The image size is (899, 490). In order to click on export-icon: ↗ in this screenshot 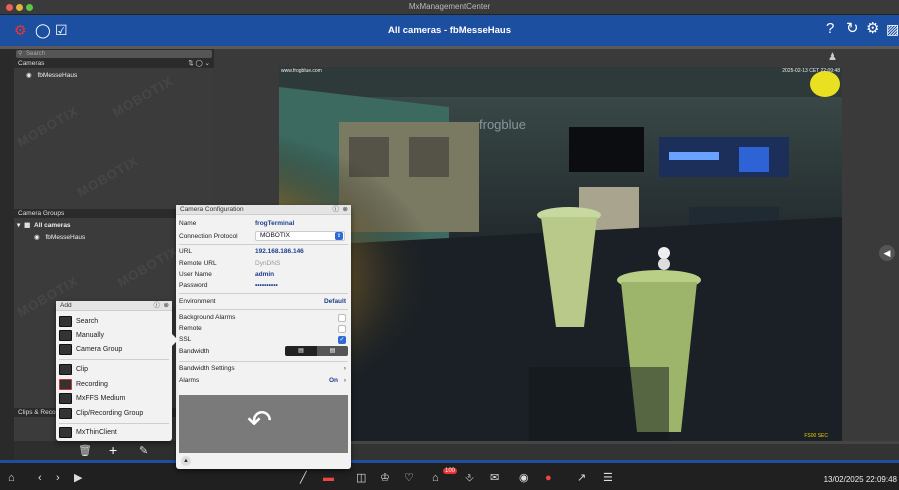, I will do `click(581, 478)`.